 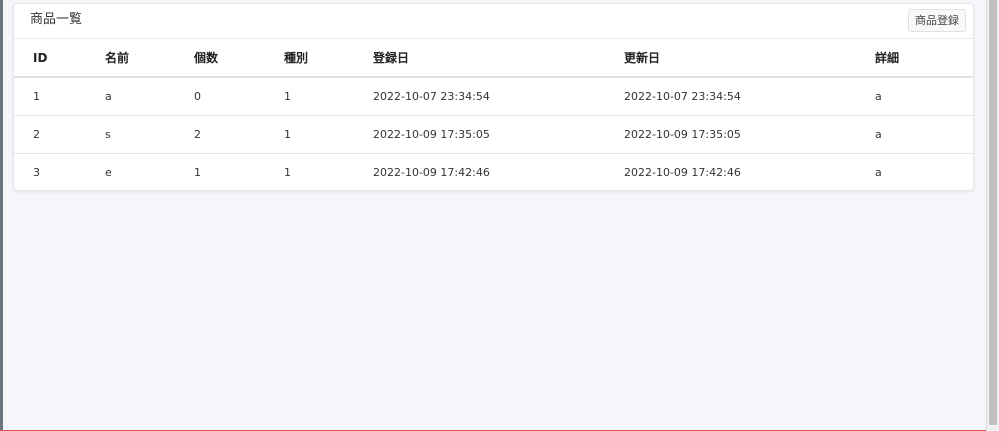 I want to click on column-header-id: ID, so click(x=50, y=58).